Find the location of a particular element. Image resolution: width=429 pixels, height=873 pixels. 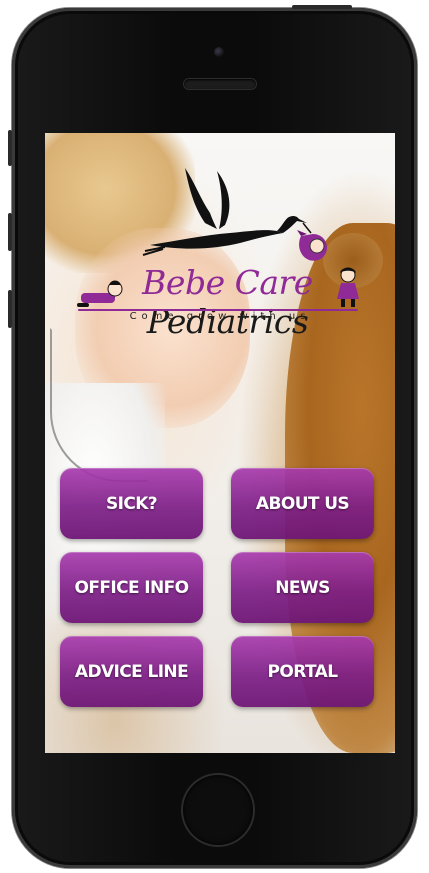

advice-line-button-label: ADVICE LINE is located at coordinates (131, 671).